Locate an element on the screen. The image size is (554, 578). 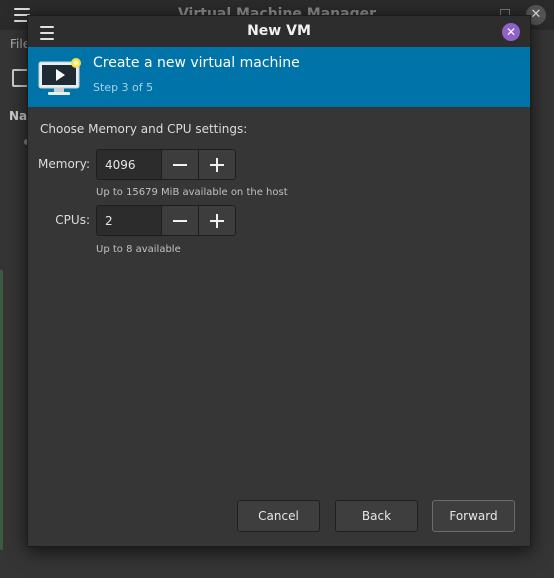
dialog-title: New VM is located at coordinates (279, 31).